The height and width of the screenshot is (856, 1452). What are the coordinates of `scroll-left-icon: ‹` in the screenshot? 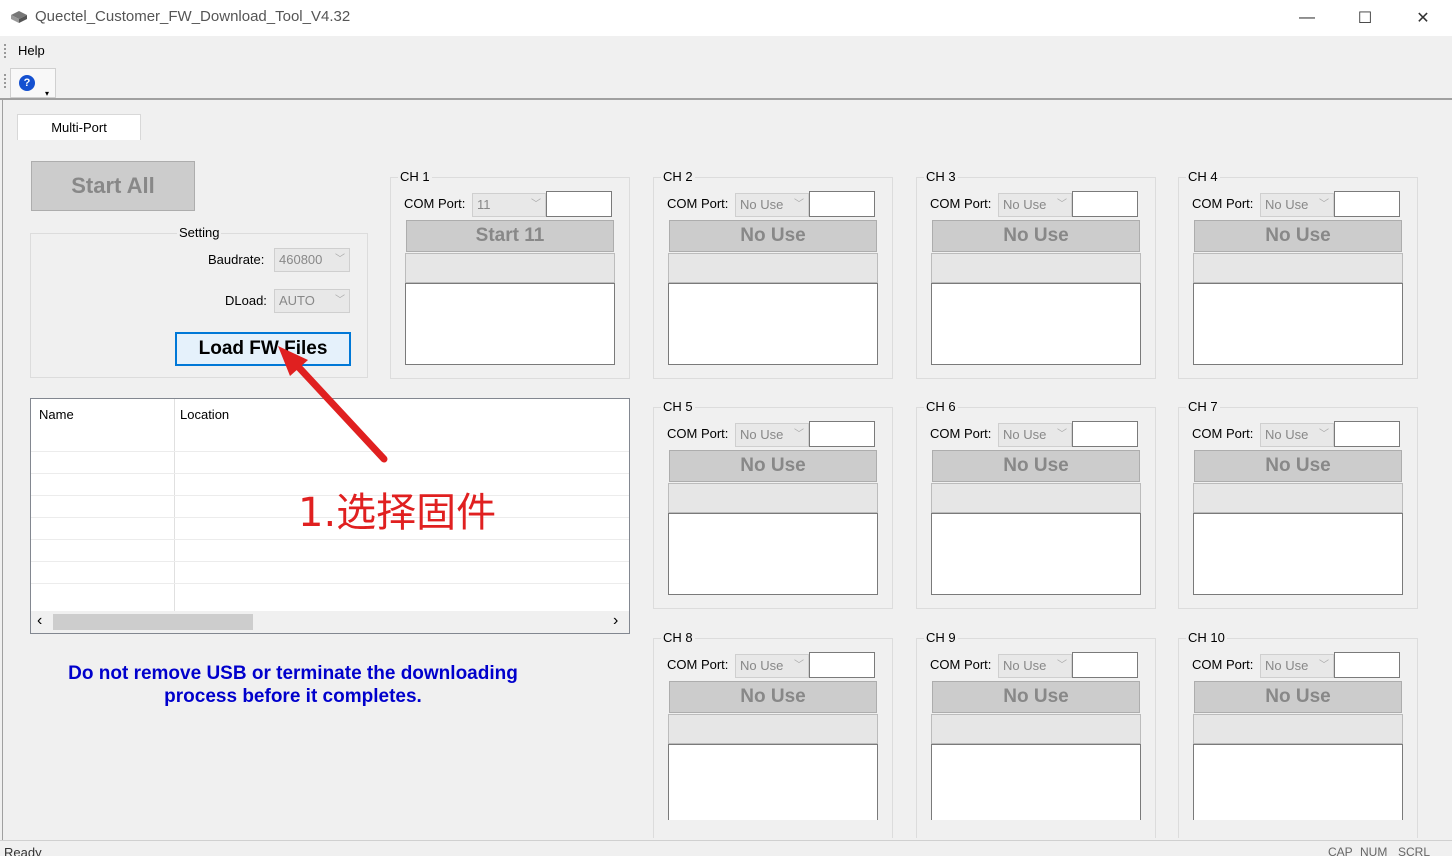 It's located at (39, 621).